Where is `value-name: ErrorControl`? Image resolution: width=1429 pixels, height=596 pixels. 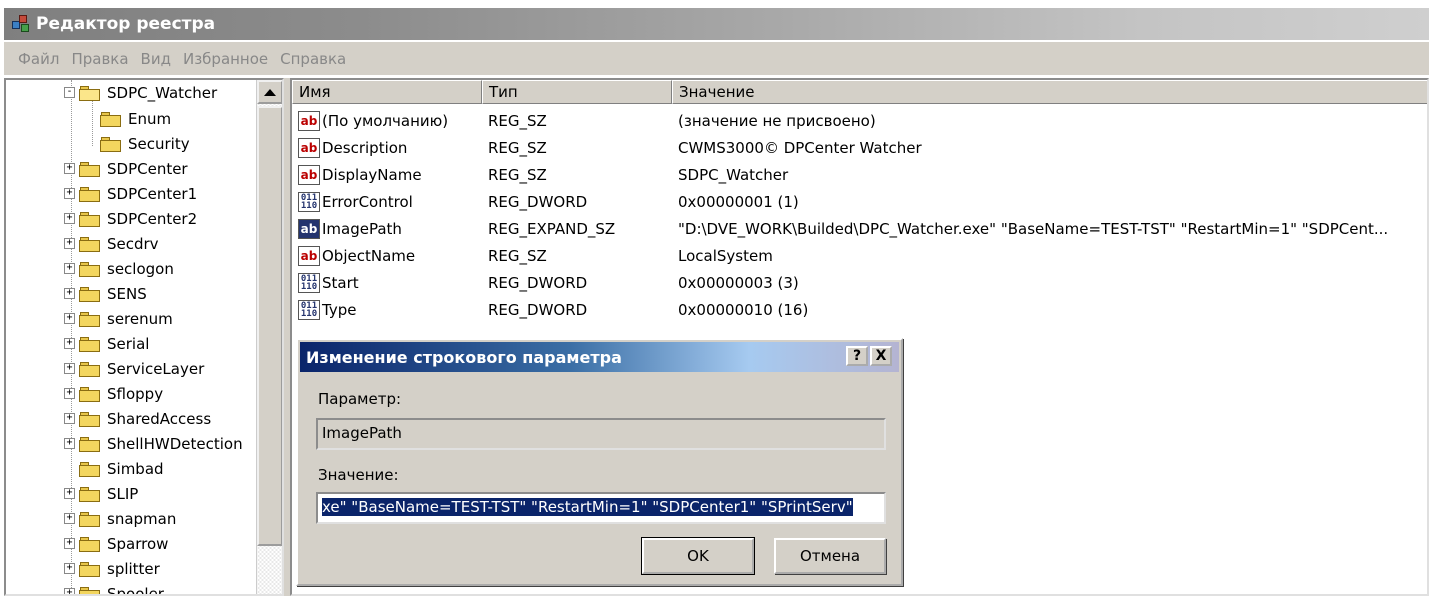
value-name: ErrorControl is located at coordinates (367, 201).